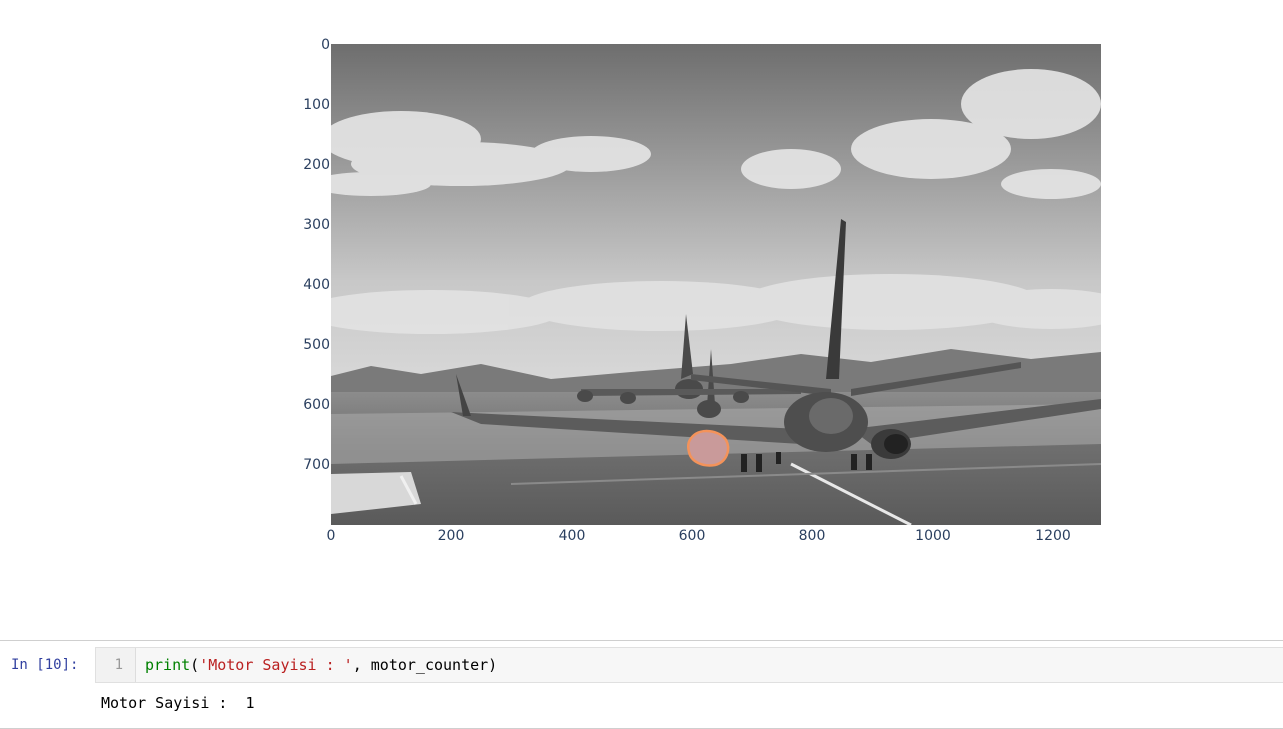  I want to click on line-number-gutter: 1, so click(116, 665).